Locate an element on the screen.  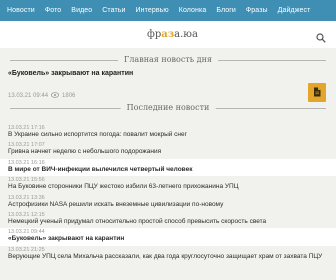
nav-item-articles: Статьи is located at coordinates (113, 10).